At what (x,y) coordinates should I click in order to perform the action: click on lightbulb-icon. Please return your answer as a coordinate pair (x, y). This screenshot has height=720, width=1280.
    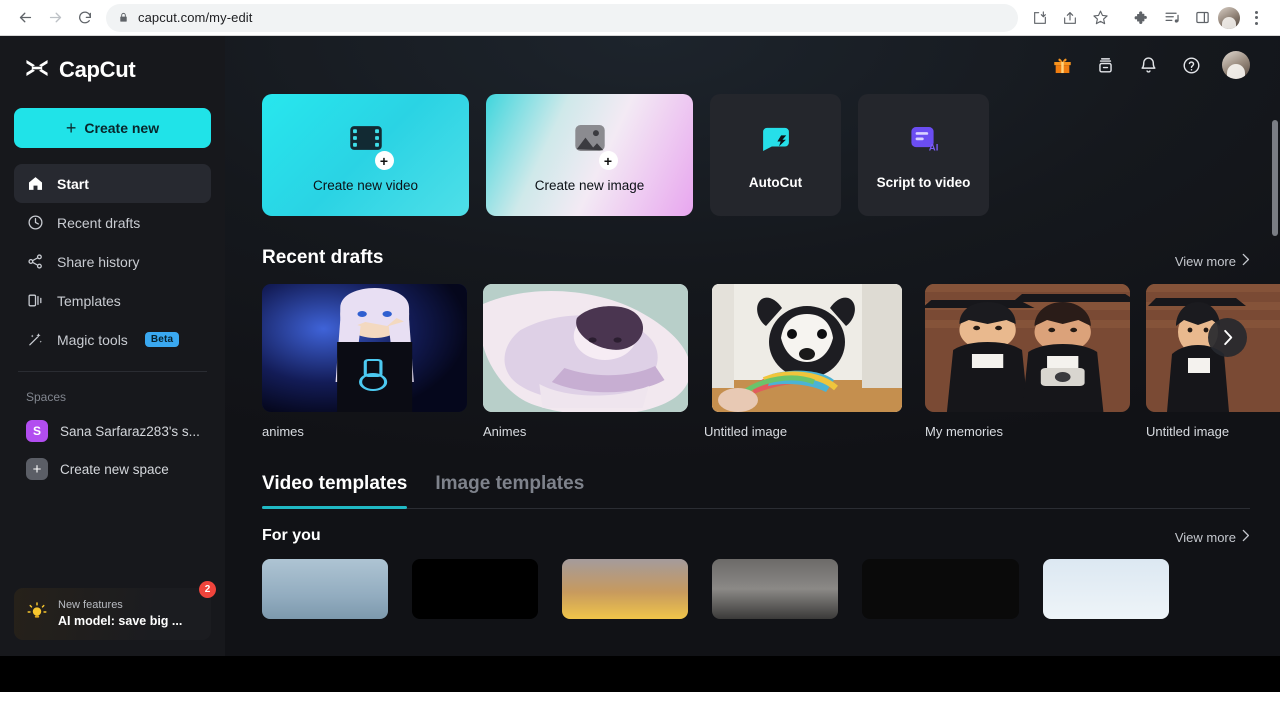
    Looking at the image, I should click on (37, 614).